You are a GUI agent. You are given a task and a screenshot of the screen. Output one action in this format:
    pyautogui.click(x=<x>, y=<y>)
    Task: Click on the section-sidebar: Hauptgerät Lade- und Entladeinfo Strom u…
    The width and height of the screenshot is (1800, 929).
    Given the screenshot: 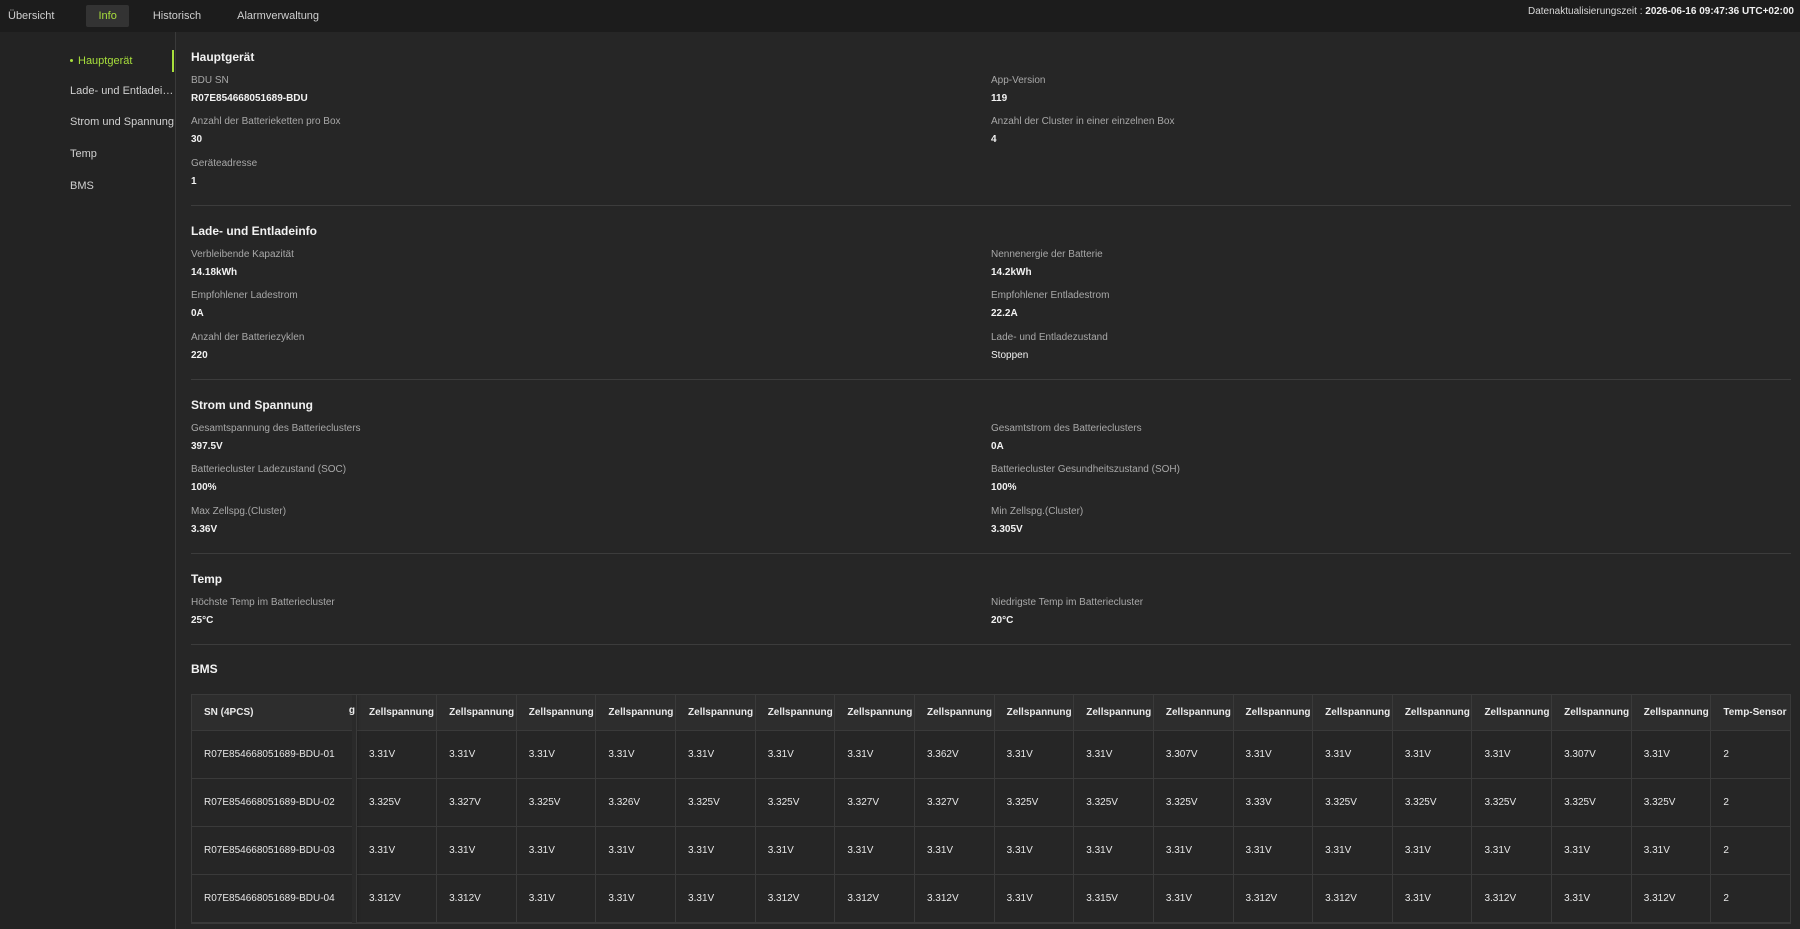 What is the action you would take?
    pyautogui.click(x=88, y=480)
    